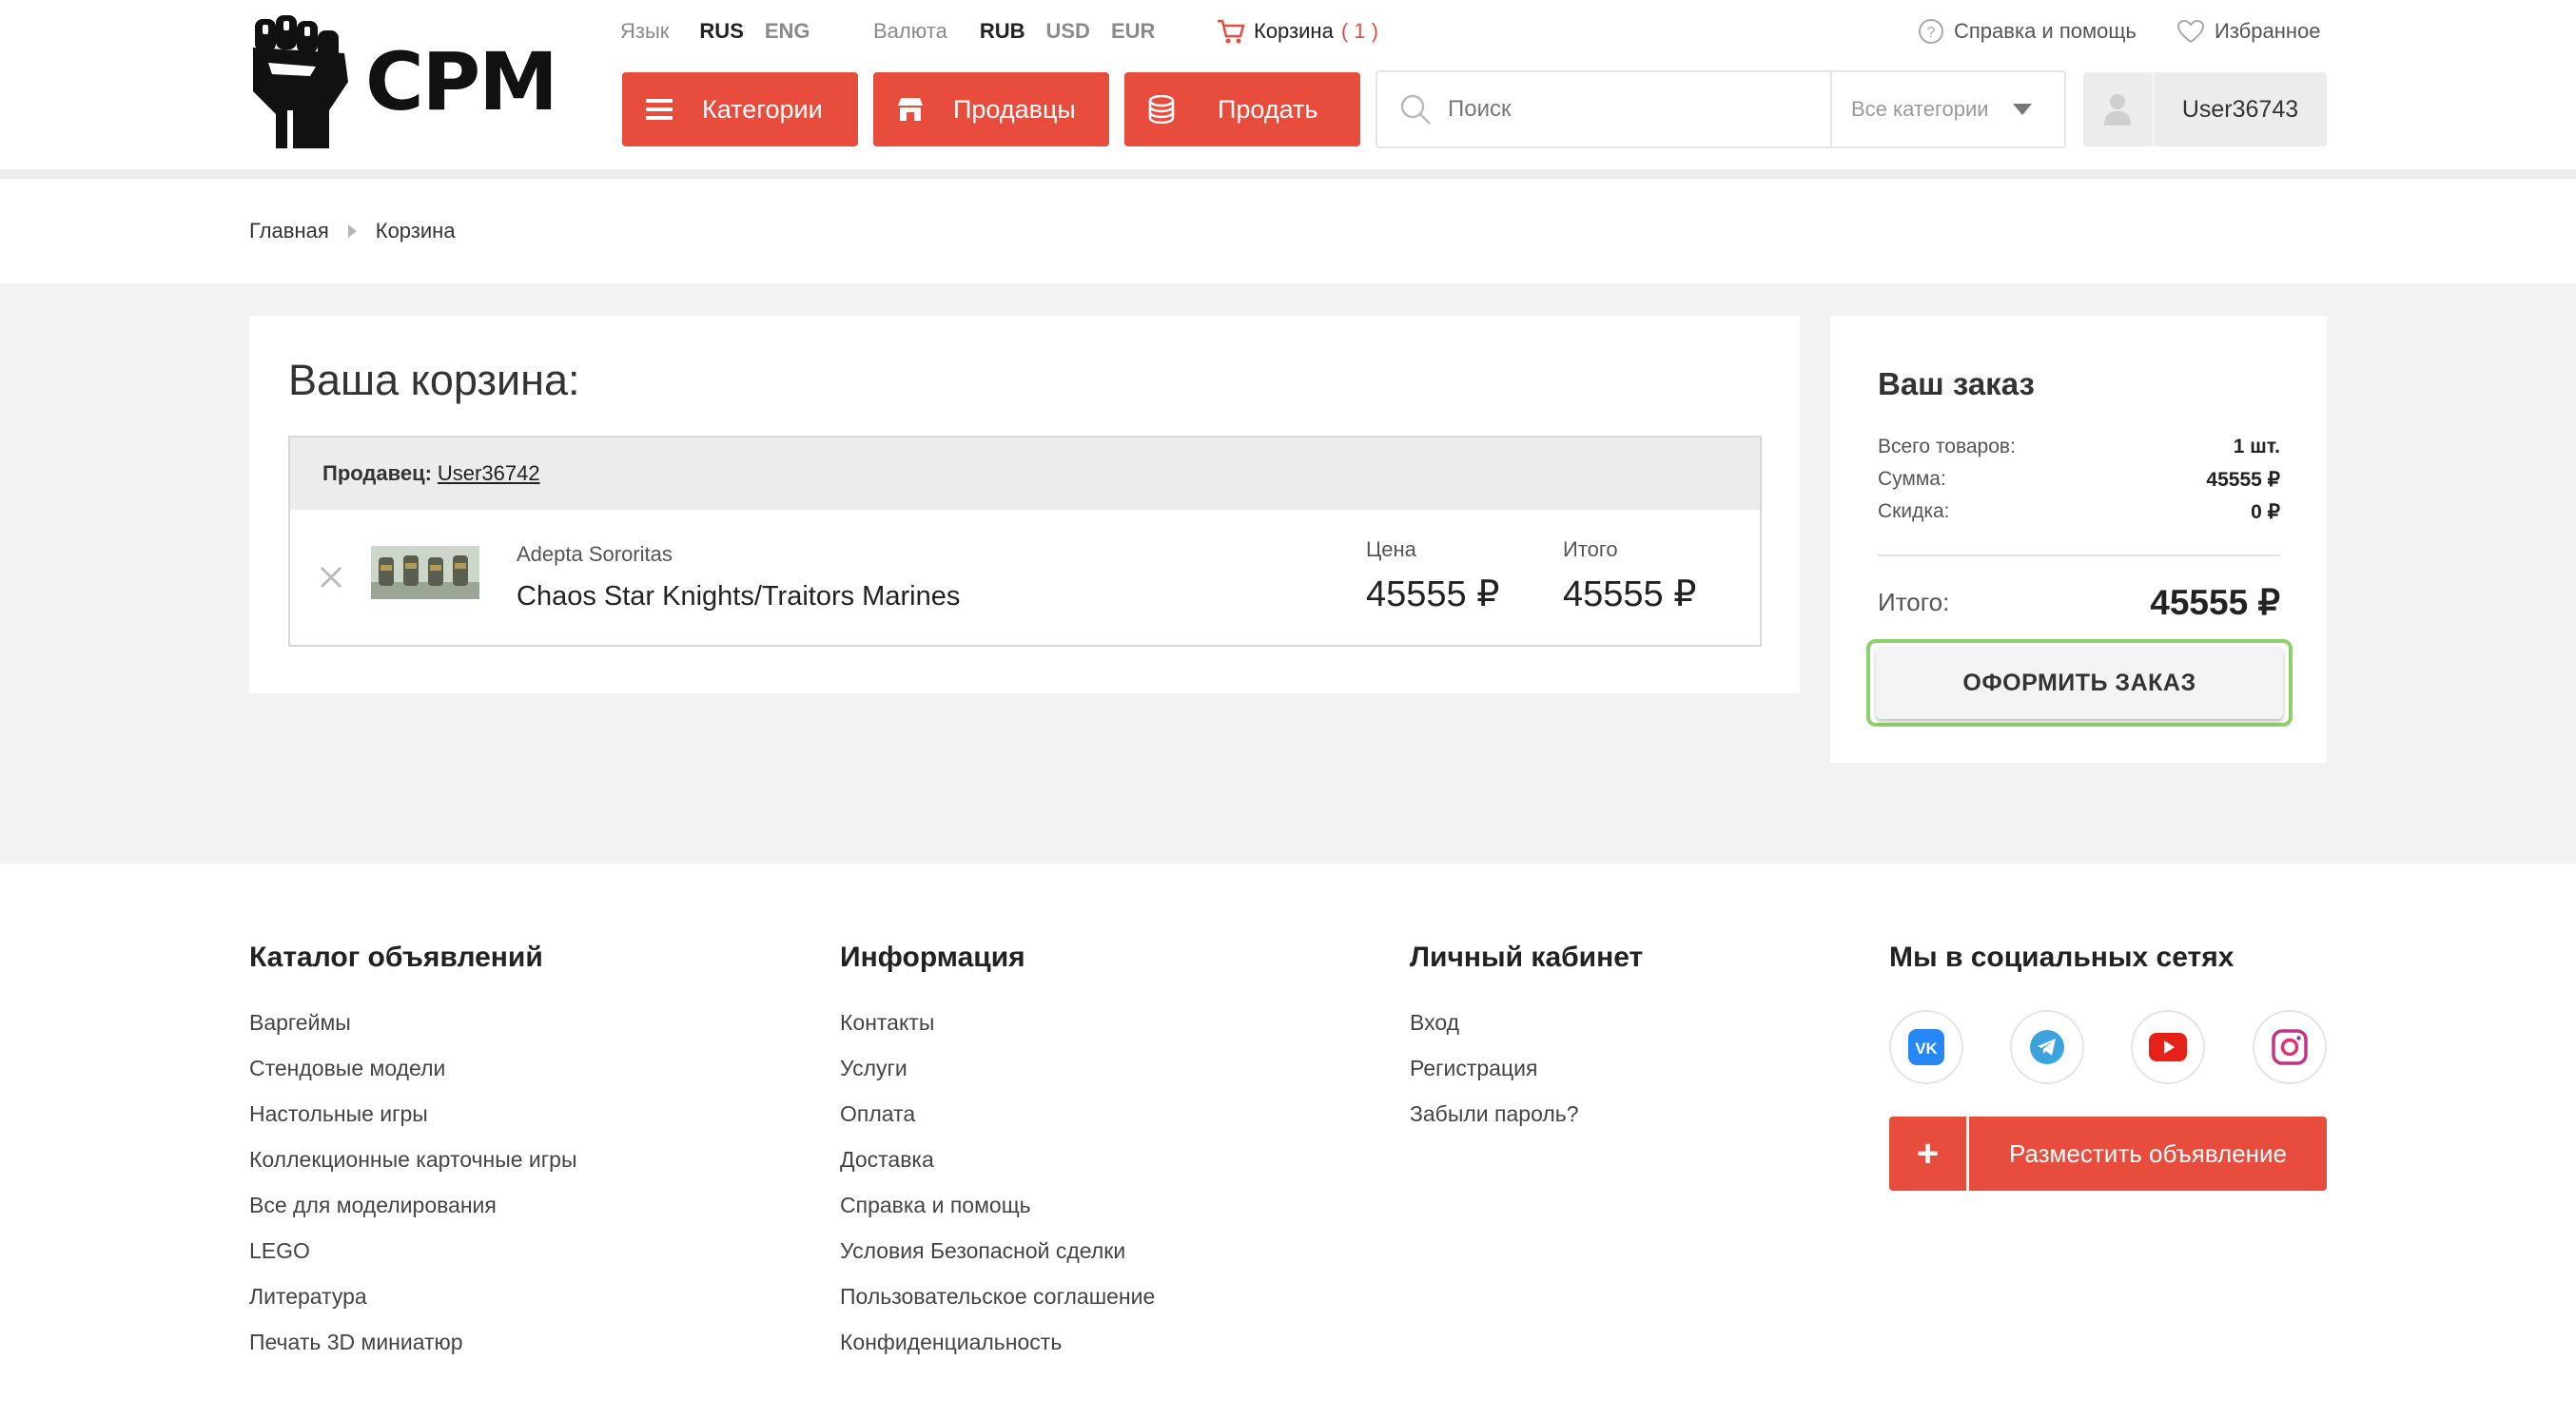 This screenshot has width=2576, height=1419. What do you see at coordinates (1003, 31) in the screenshot?
I see `currency-option-rub: RUB` at bounding box center [1003, 31].